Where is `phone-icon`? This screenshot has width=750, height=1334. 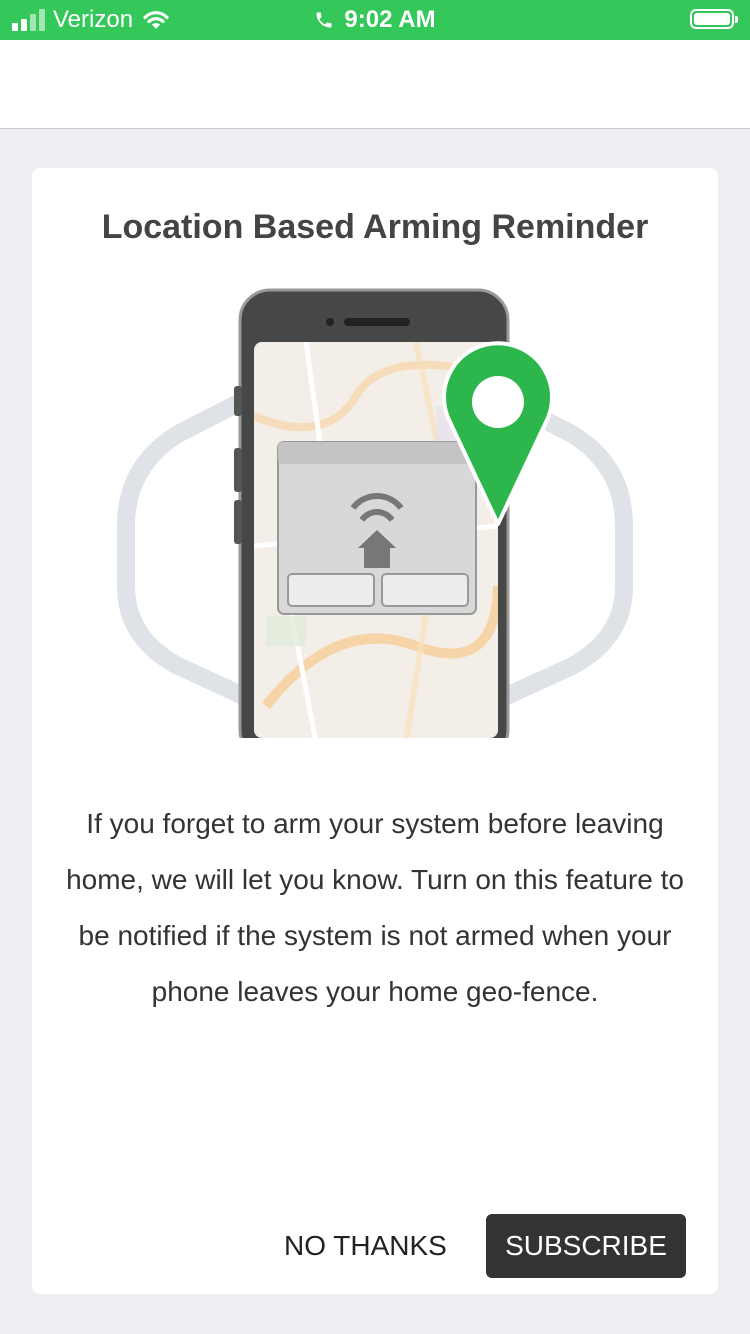 phone-icon is located at coordinates (324, 20).